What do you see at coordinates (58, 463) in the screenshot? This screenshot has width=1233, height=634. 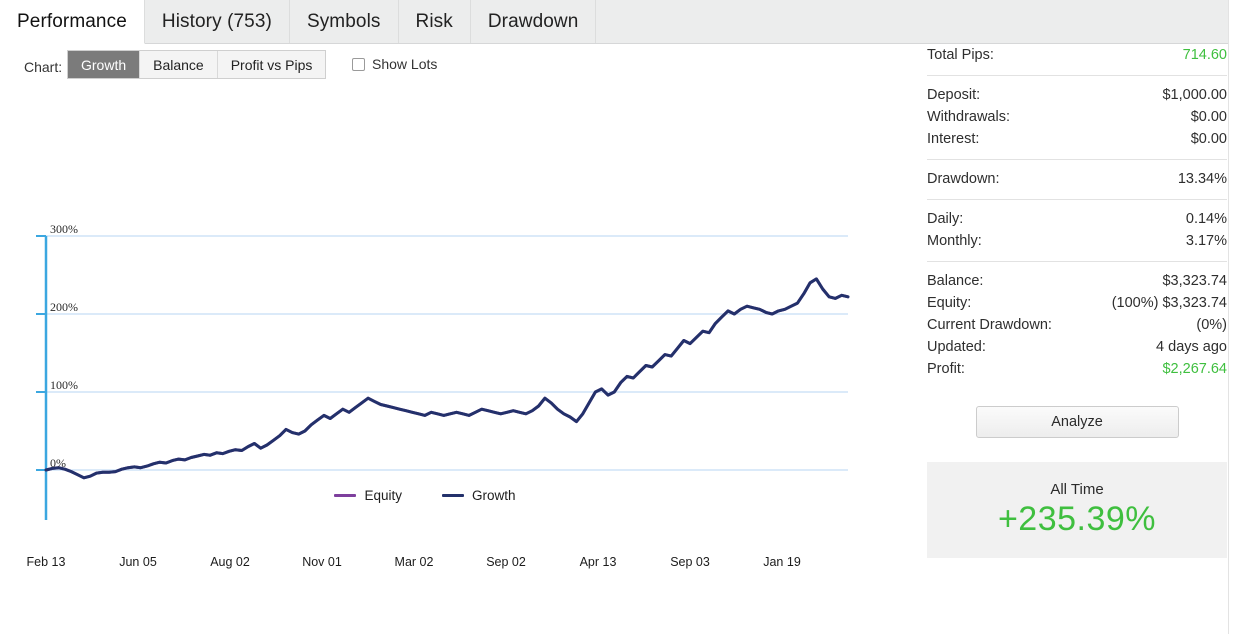 I see `y-axis-tick-label: 0%` at bounding box center [58, 463].